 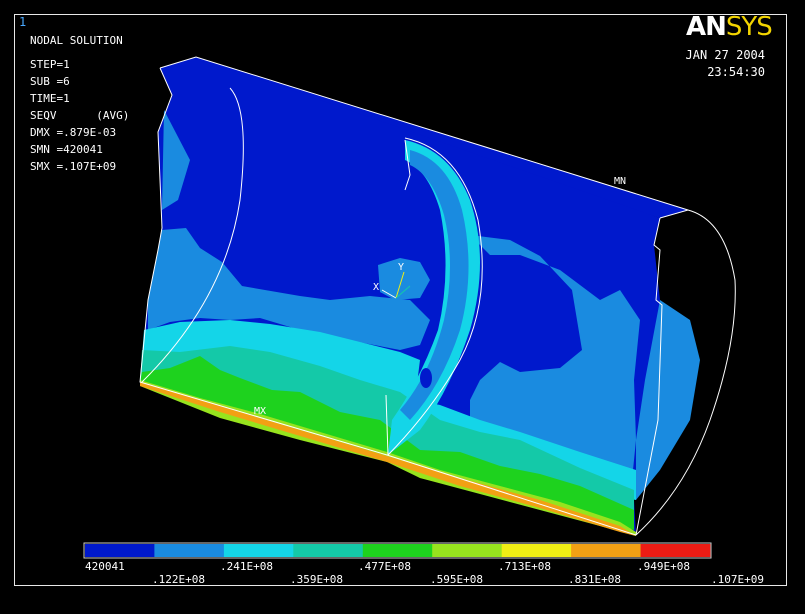 What do you see at coordinates (376, 287) in the screenshot?
I see `x-axis-label: X` at bounding box center [376, 287].